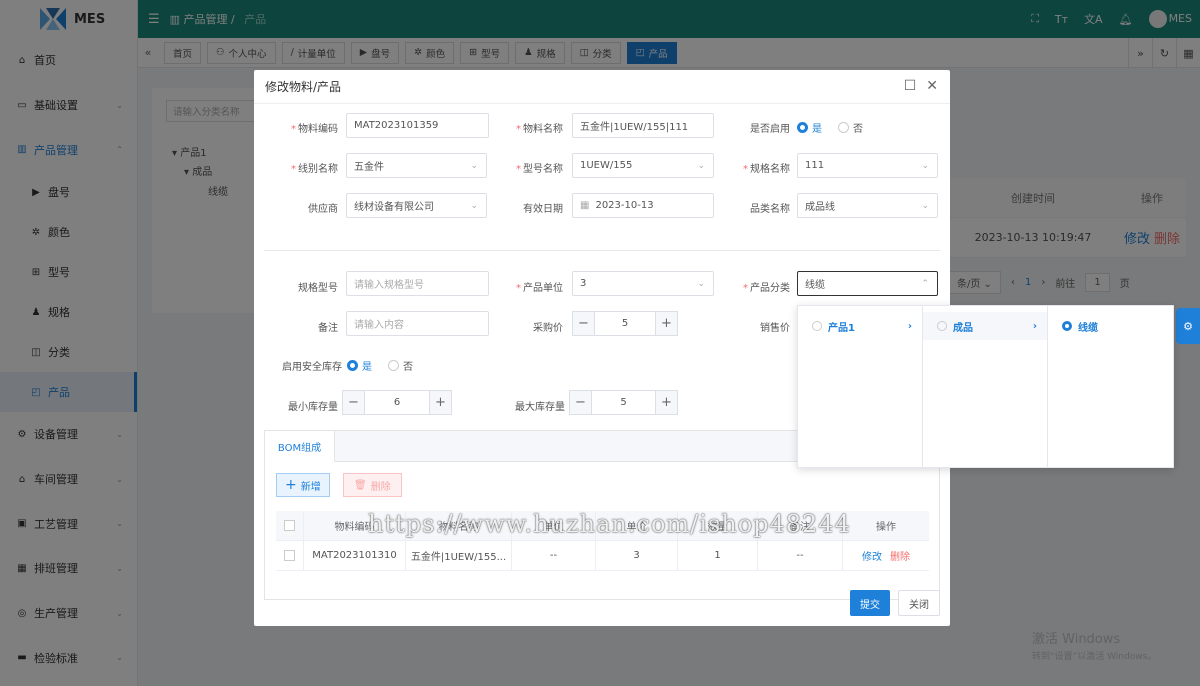 The height and width of the screenshot is (686, 1200). I want to click on date-value: 2023-10-13, so click(624, 205).